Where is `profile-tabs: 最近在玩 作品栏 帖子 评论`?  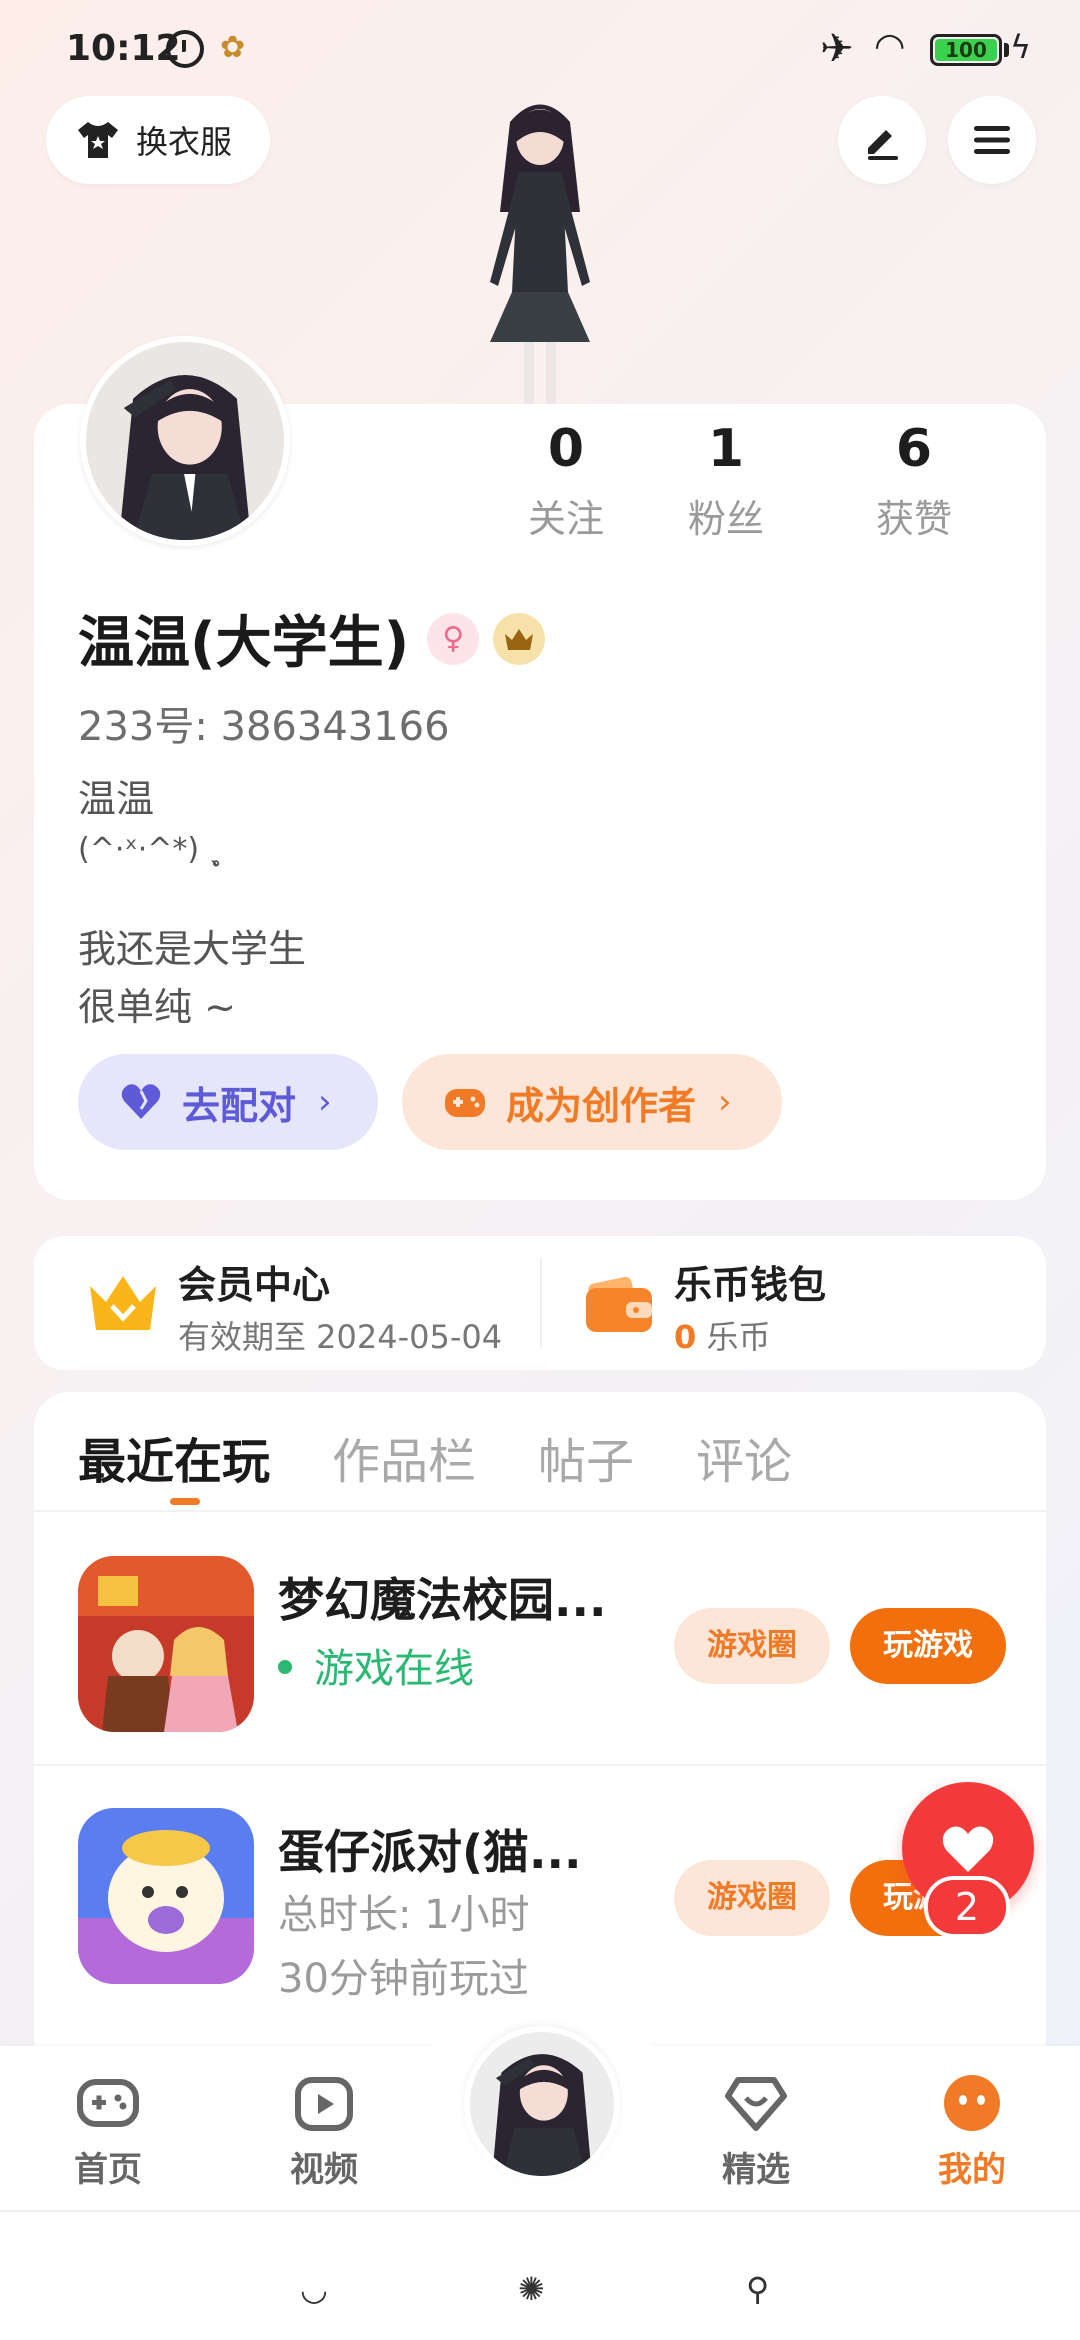
profile-tabs: 最近在玩 作品栏 帖子 评论 is located at coordinates (466, 1457).